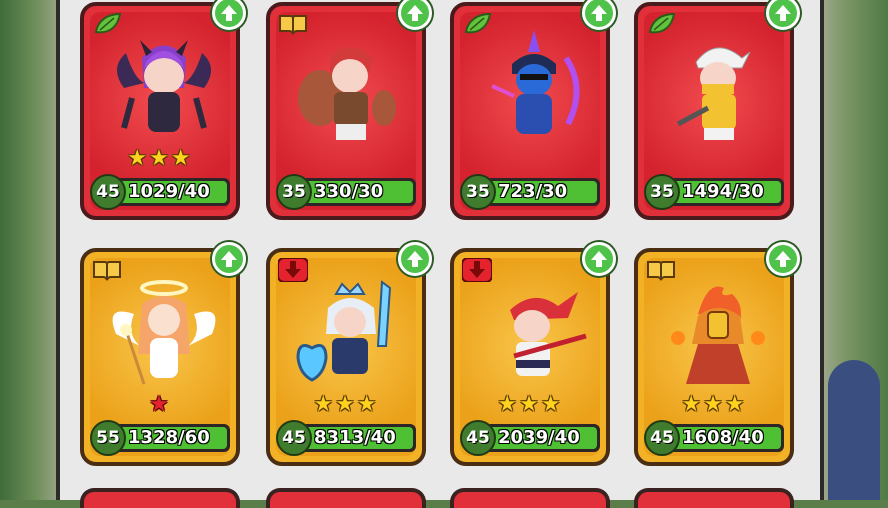  Describe the element at coordinates (164, 86) in the screenshot. I see `hero-portrait-dark-witch` at that location.